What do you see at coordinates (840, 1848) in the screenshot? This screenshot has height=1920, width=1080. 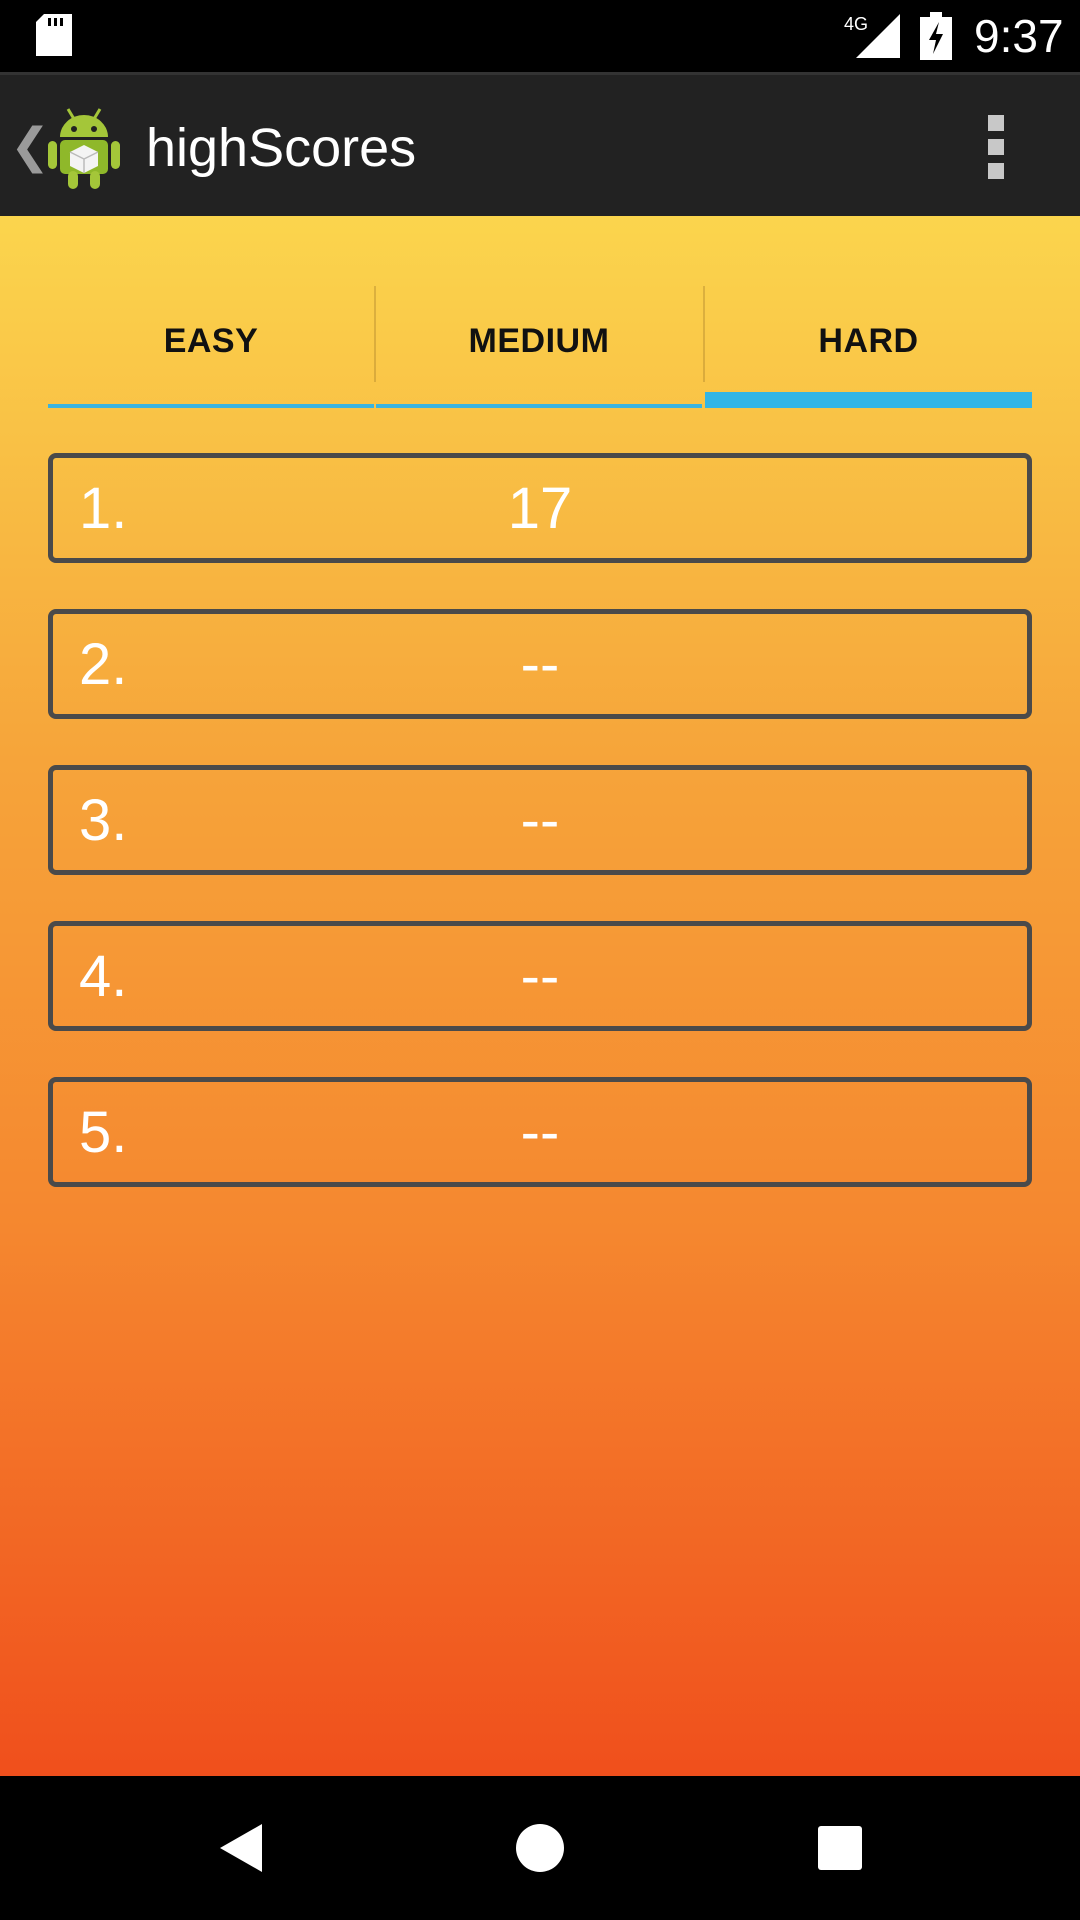 I see `recents-square-icon` at bounding box center [840, 1848].